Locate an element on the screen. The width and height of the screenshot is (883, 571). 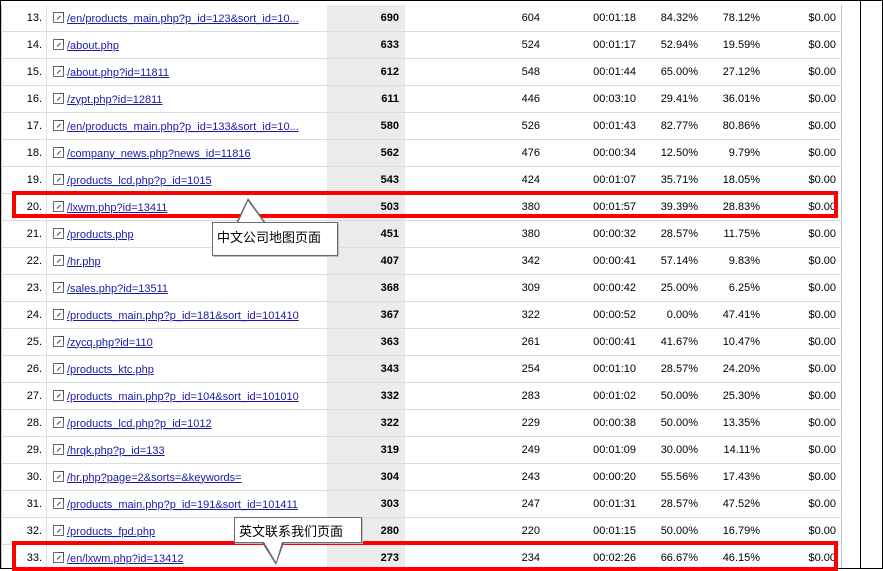
bounce-rate-value: 41.67% is located at coordinates (679, 342).